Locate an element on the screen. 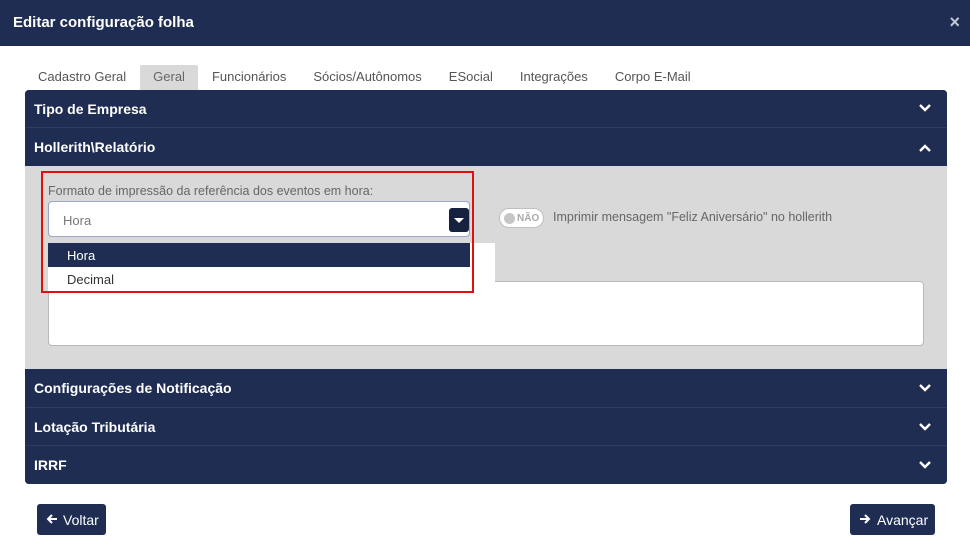 The image size is (970, 560). next-button: Avançar is located at coordinates (892, 519).